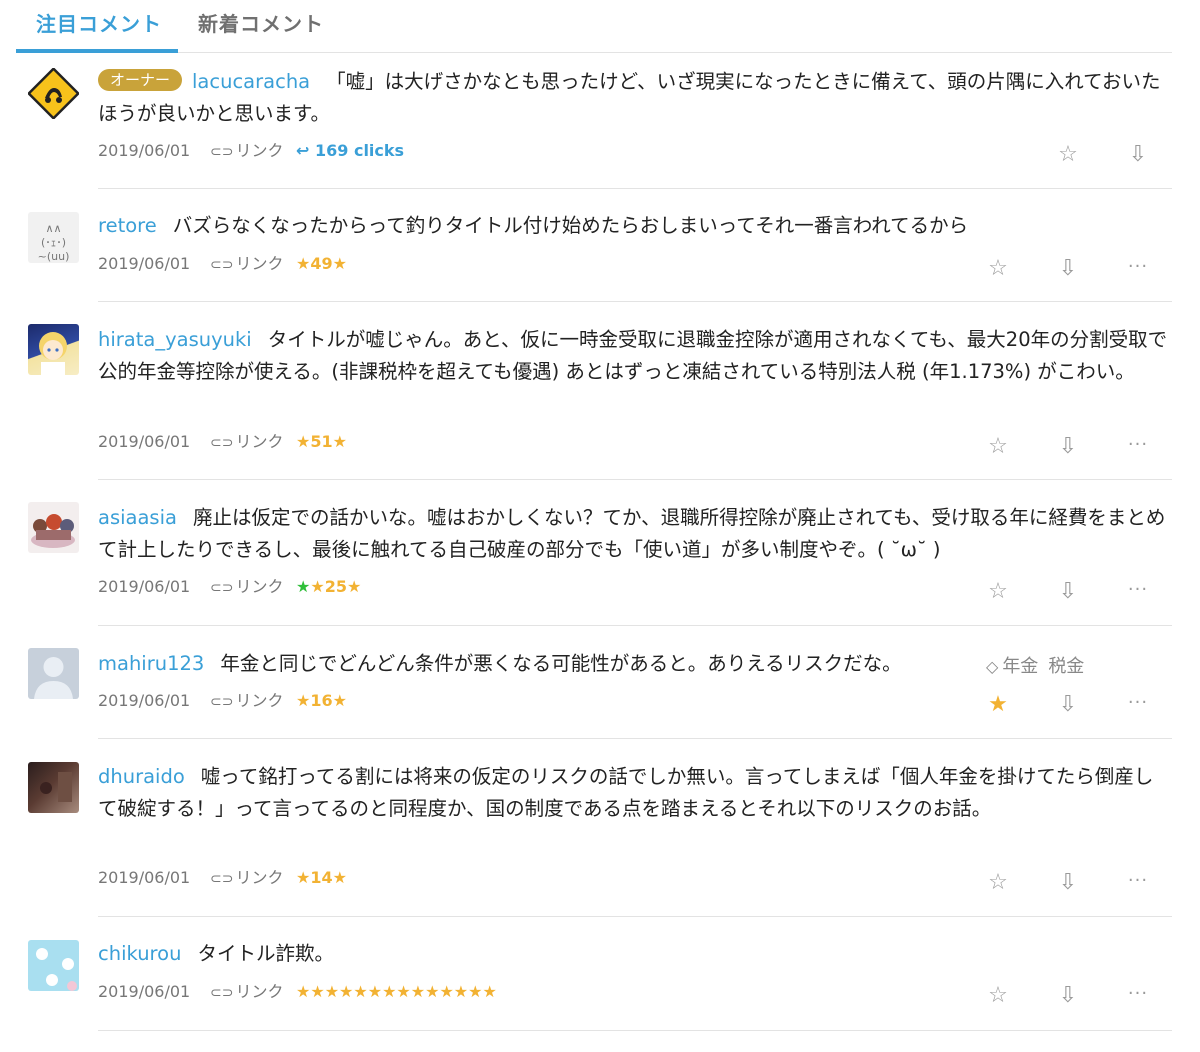 This screenshot has height=1052, width=1200. What do you see at coordinates (561, 663) in the screenshot?
I see `comment-text: 年金と同じでどんどん条件が悪くなる可能性があると。ありえるリスクだな。` at bounding box center [561, 663].